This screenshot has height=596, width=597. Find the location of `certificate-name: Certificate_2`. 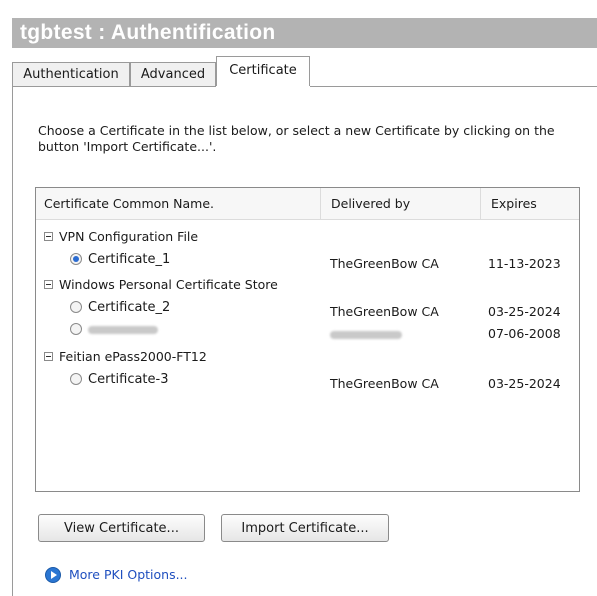

certificate-name: Certificate_2 is located at coordinates (129, 307).